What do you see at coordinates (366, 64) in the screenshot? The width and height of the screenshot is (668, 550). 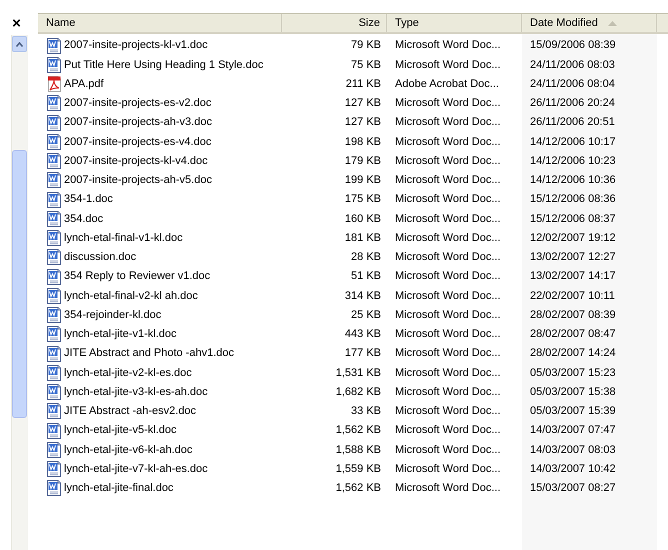 I see `file-size: 75 KB` at bounding box center [366, 64].